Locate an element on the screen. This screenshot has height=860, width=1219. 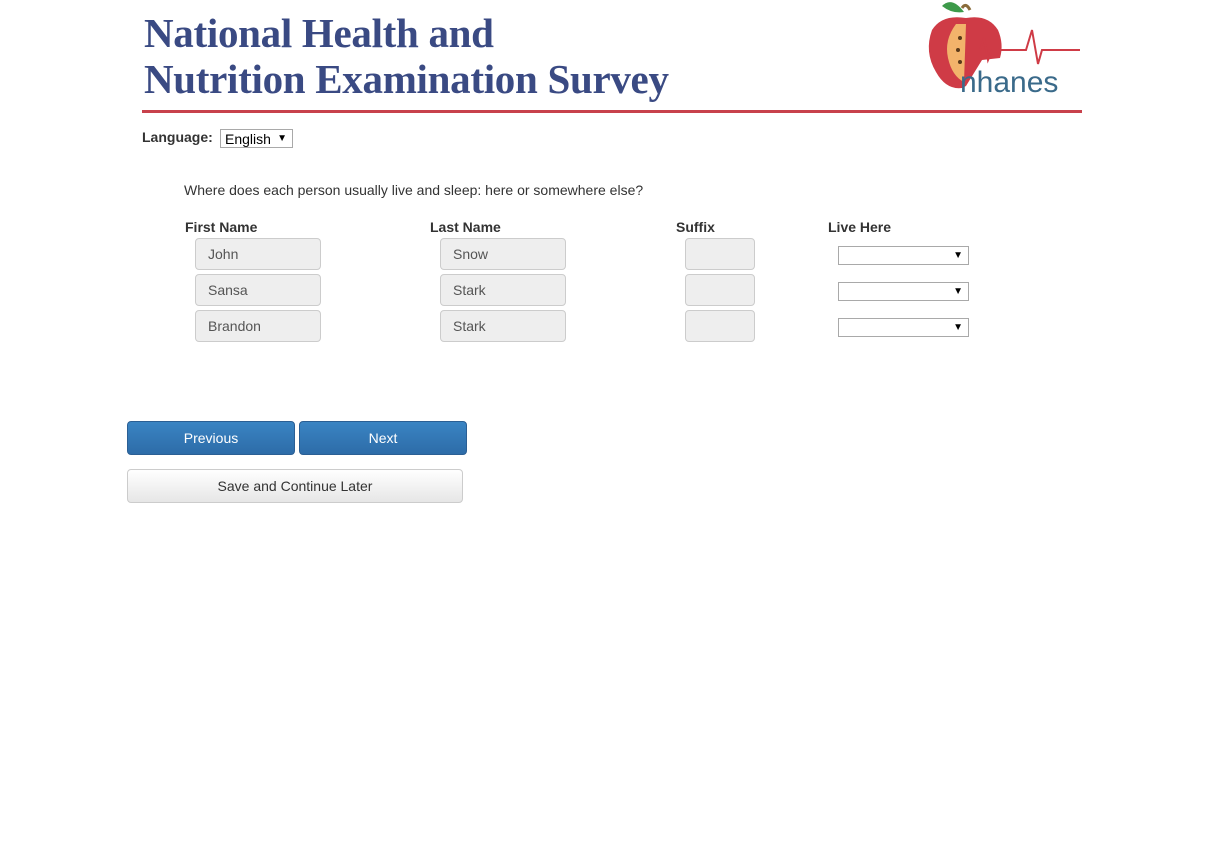
title-line-1: National Health and is located at coordinates (319, 33).